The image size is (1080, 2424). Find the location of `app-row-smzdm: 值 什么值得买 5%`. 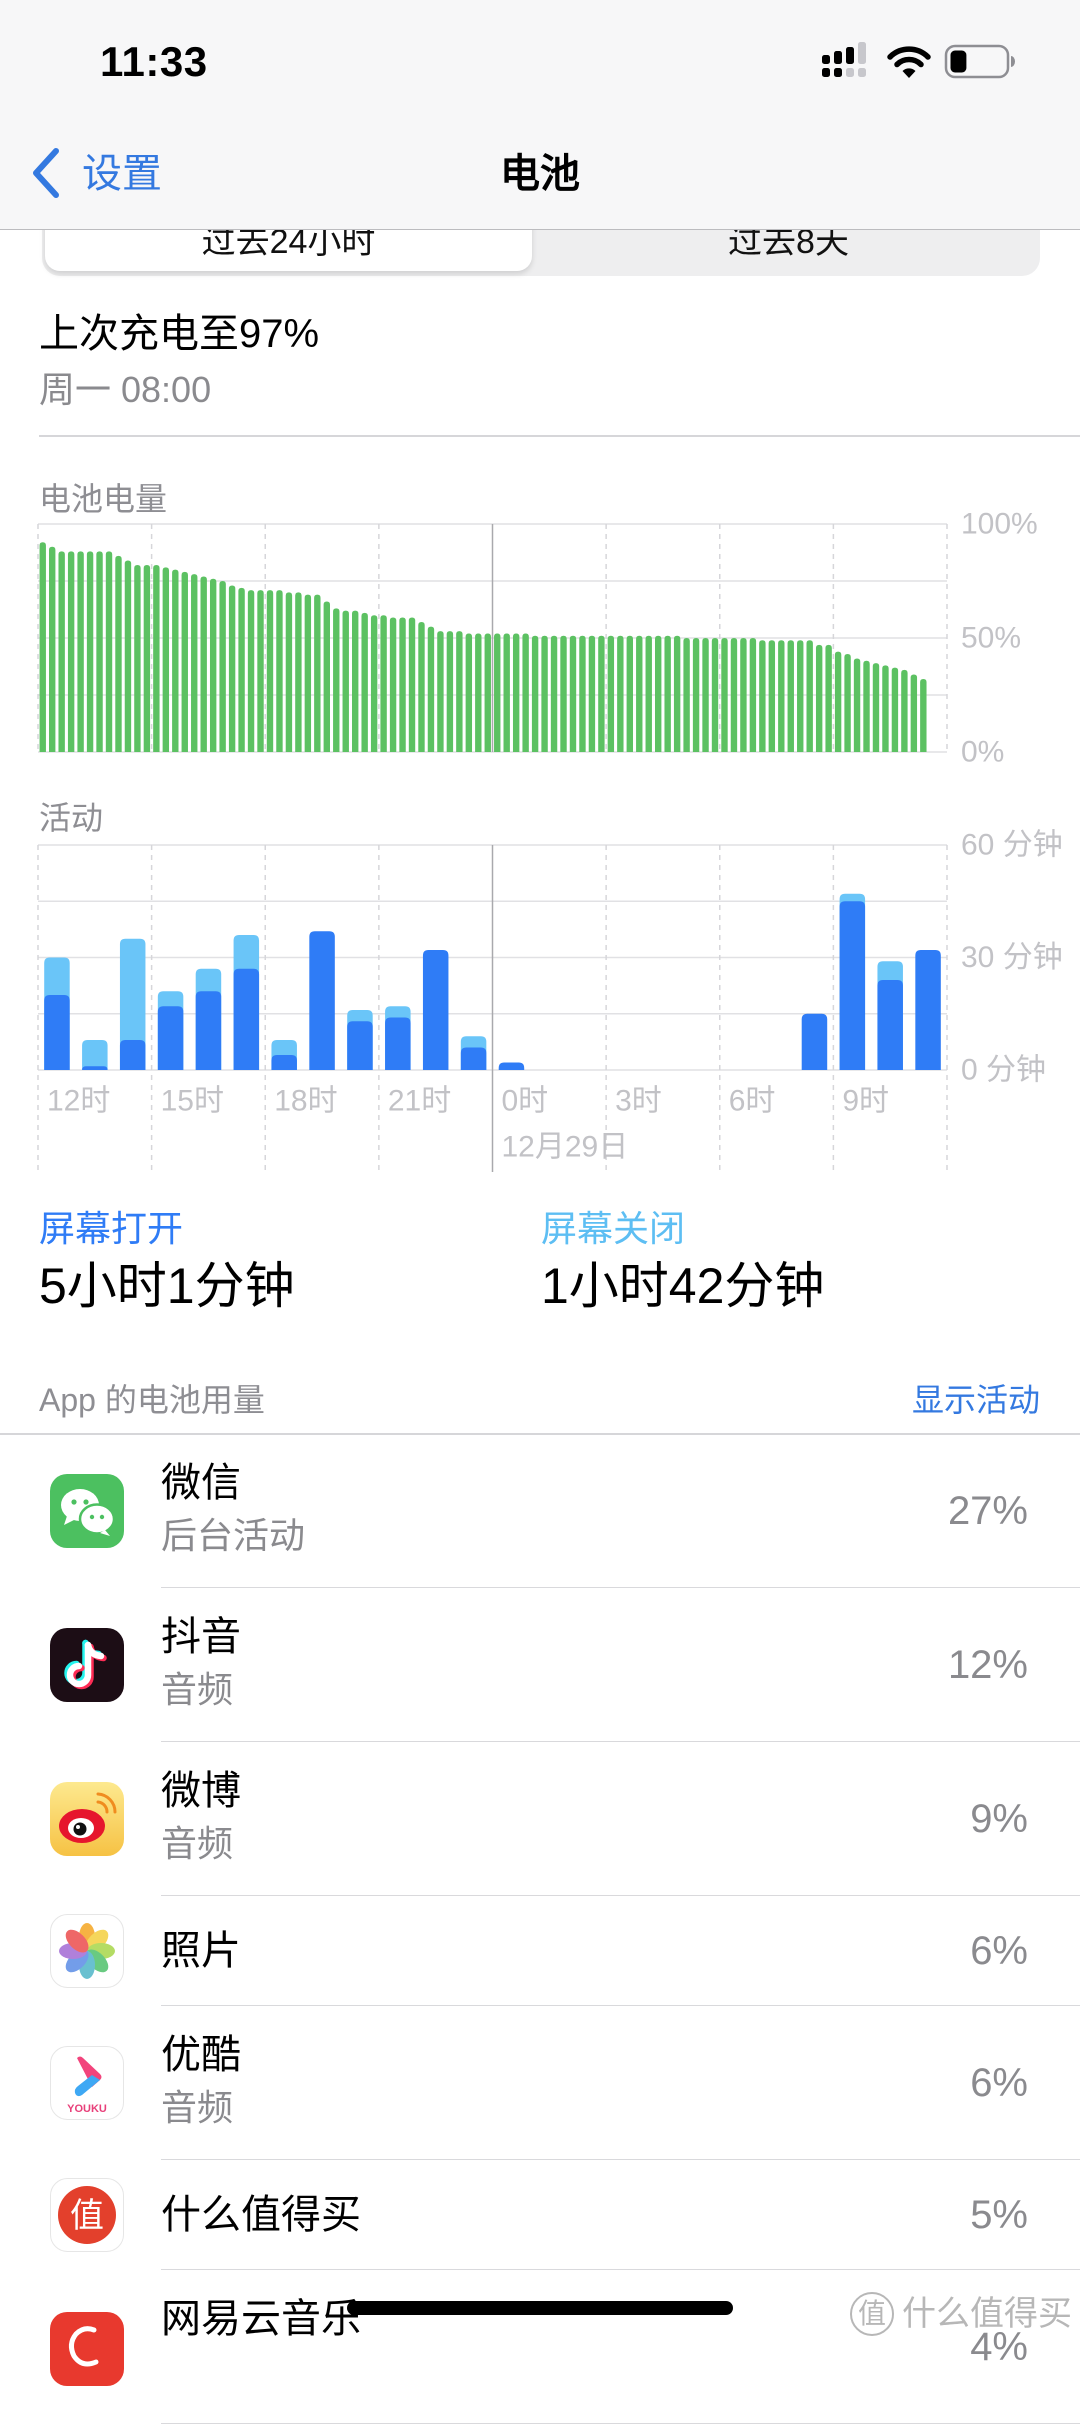

app-row-smzdm: 值 什么值得买 5% is located at coordinates (540, 2215).